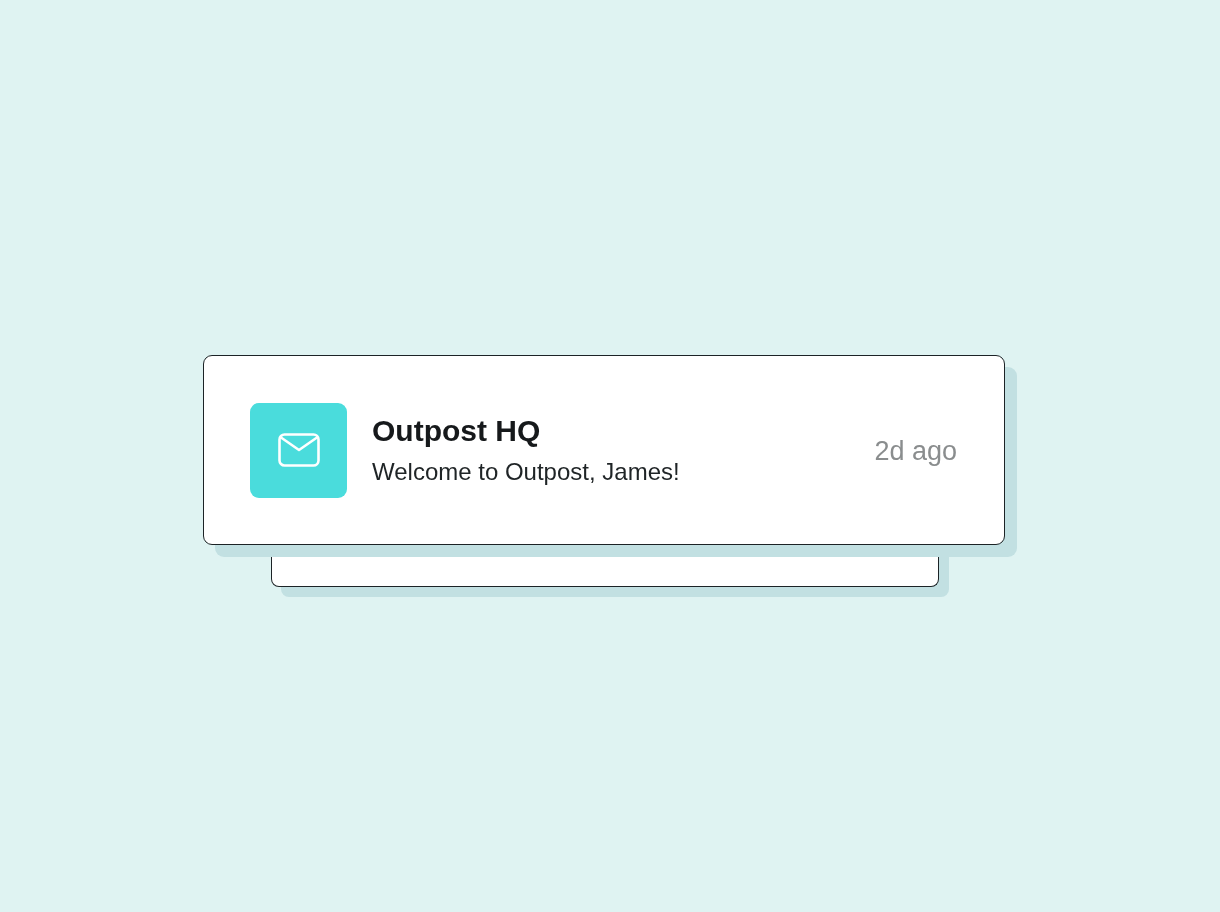 The image size is (1220, 912). Describe the element at coordinates (298, 450) in the screenshot. I see `envelope-icon` at that location.